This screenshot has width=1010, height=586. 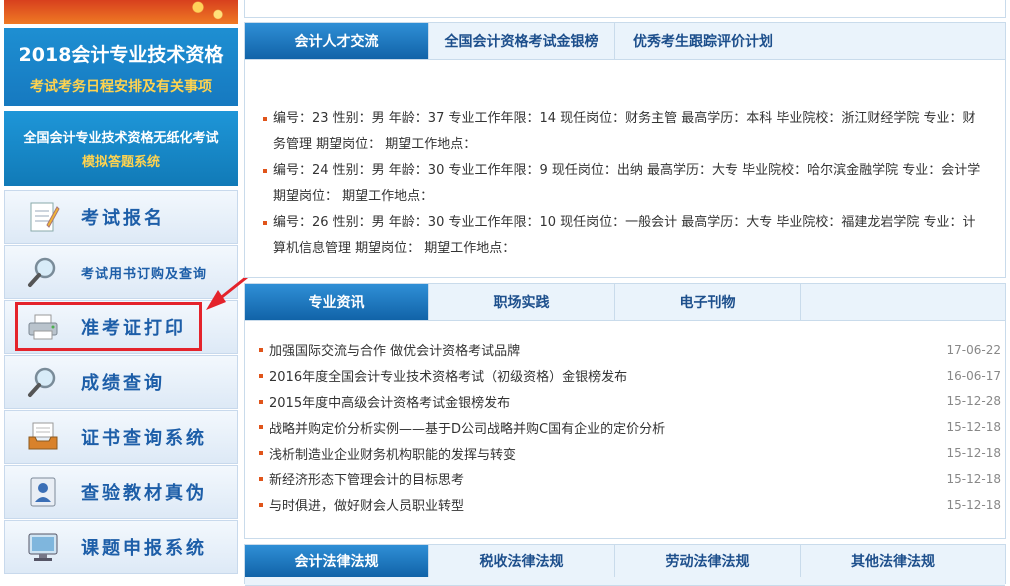 I want to click on inbox-tray-icon, so click(x=43, y=437).